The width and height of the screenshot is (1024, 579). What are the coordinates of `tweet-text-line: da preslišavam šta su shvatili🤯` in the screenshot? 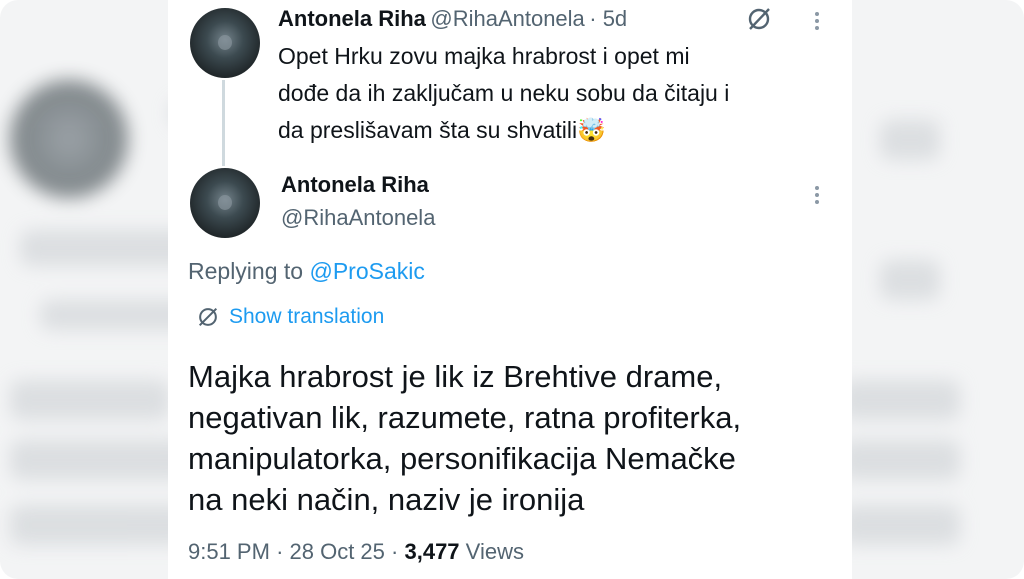 It's located at (442, 130).